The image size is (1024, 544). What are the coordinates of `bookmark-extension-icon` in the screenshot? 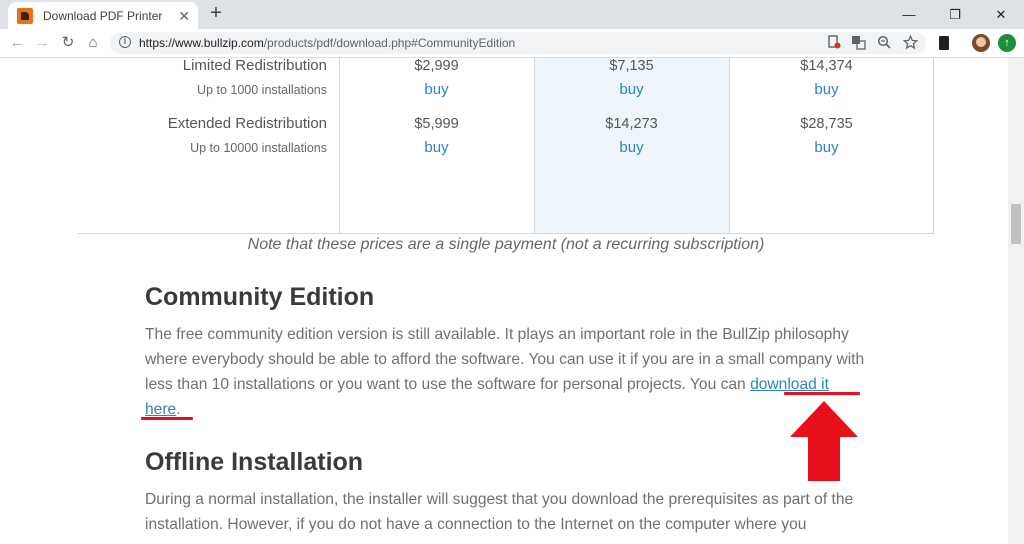 It's located at (944, 43).